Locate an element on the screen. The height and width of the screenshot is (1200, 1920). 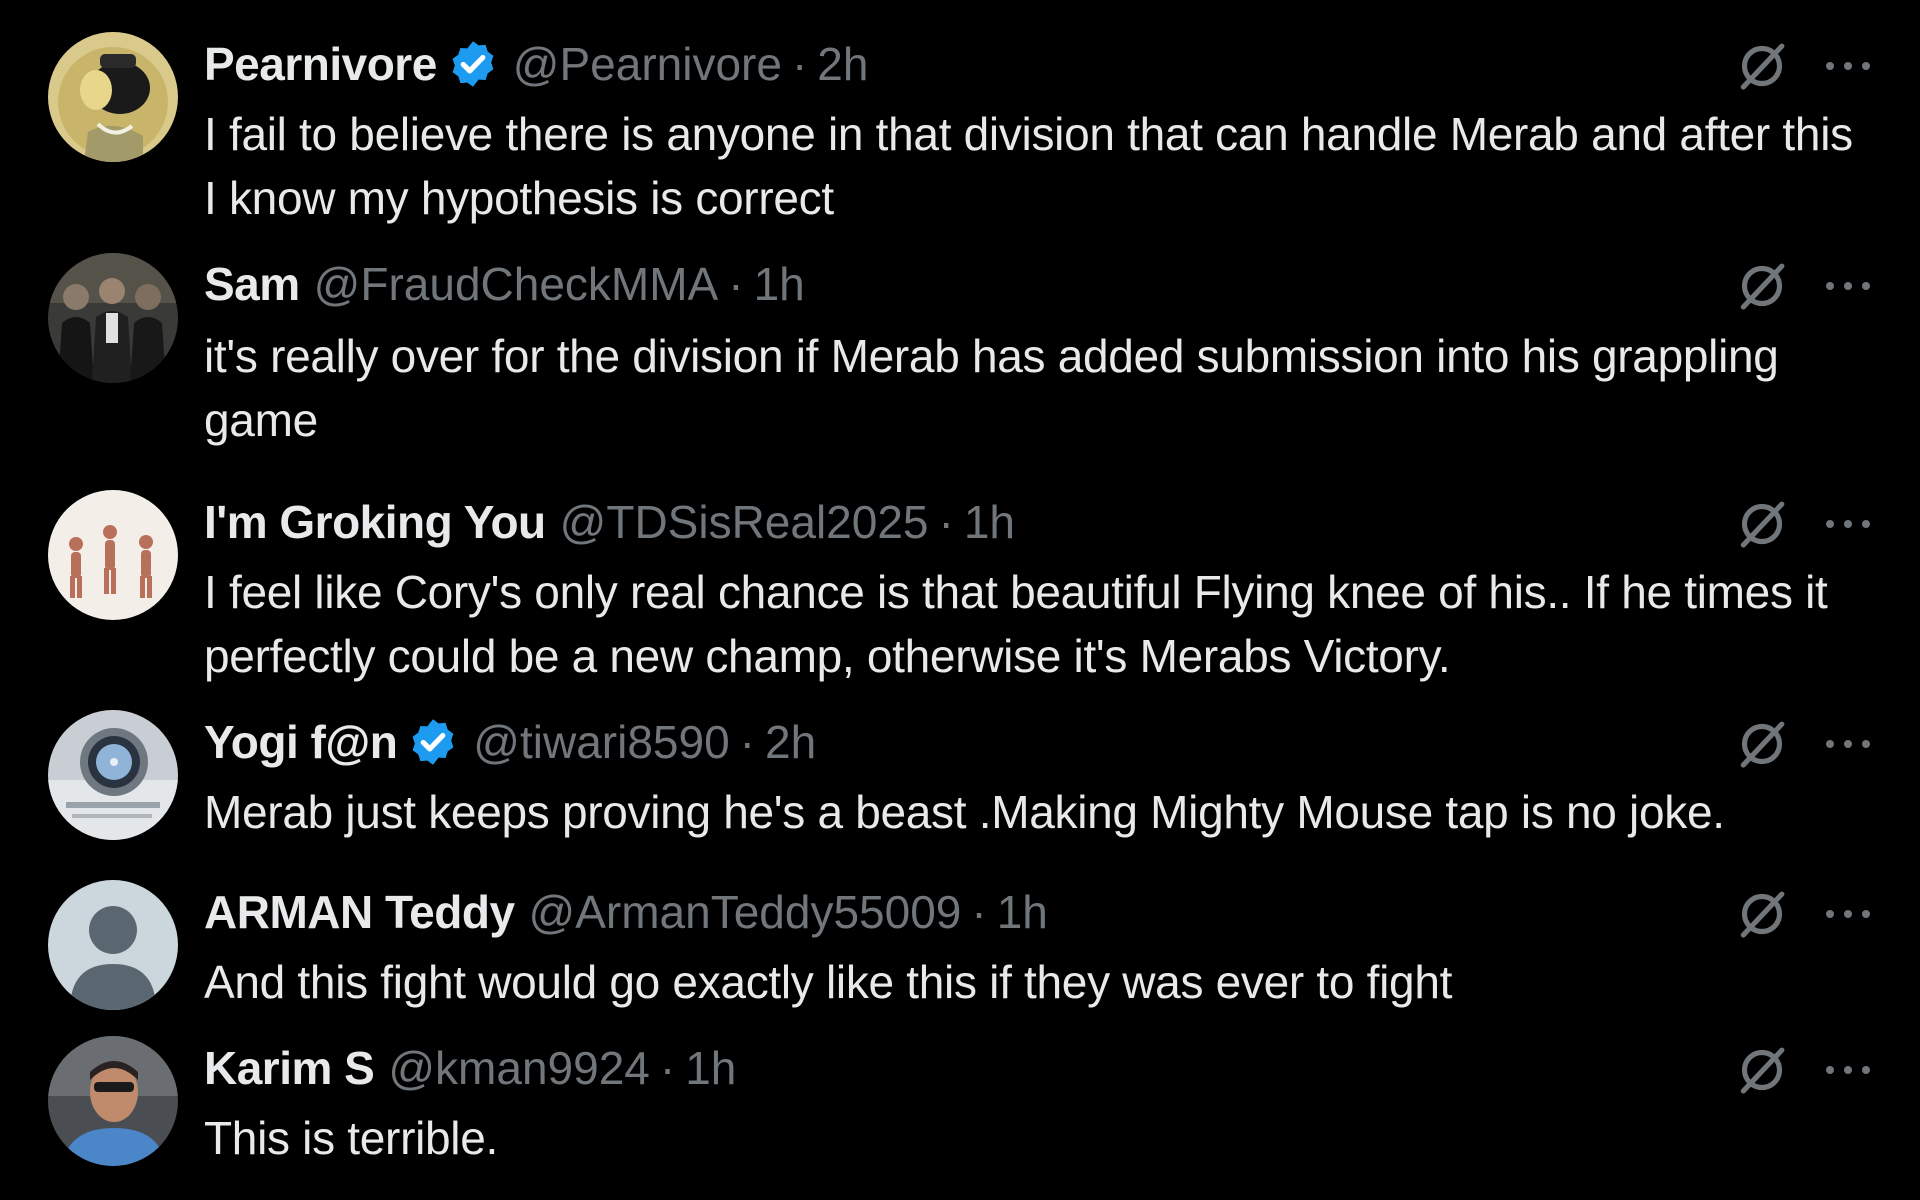
user-handle: @FraudCheckMMA is located at coordinates (516, 284).